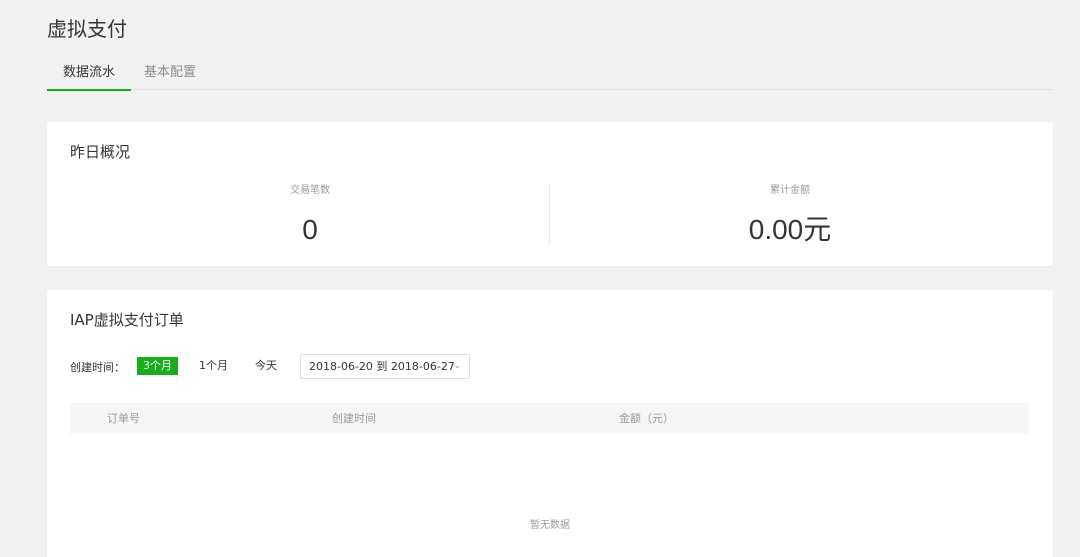 The width and height of the screenshot is (1080, 557). I want to click on chevron-down-icon: ⌄, so click(457, 366).